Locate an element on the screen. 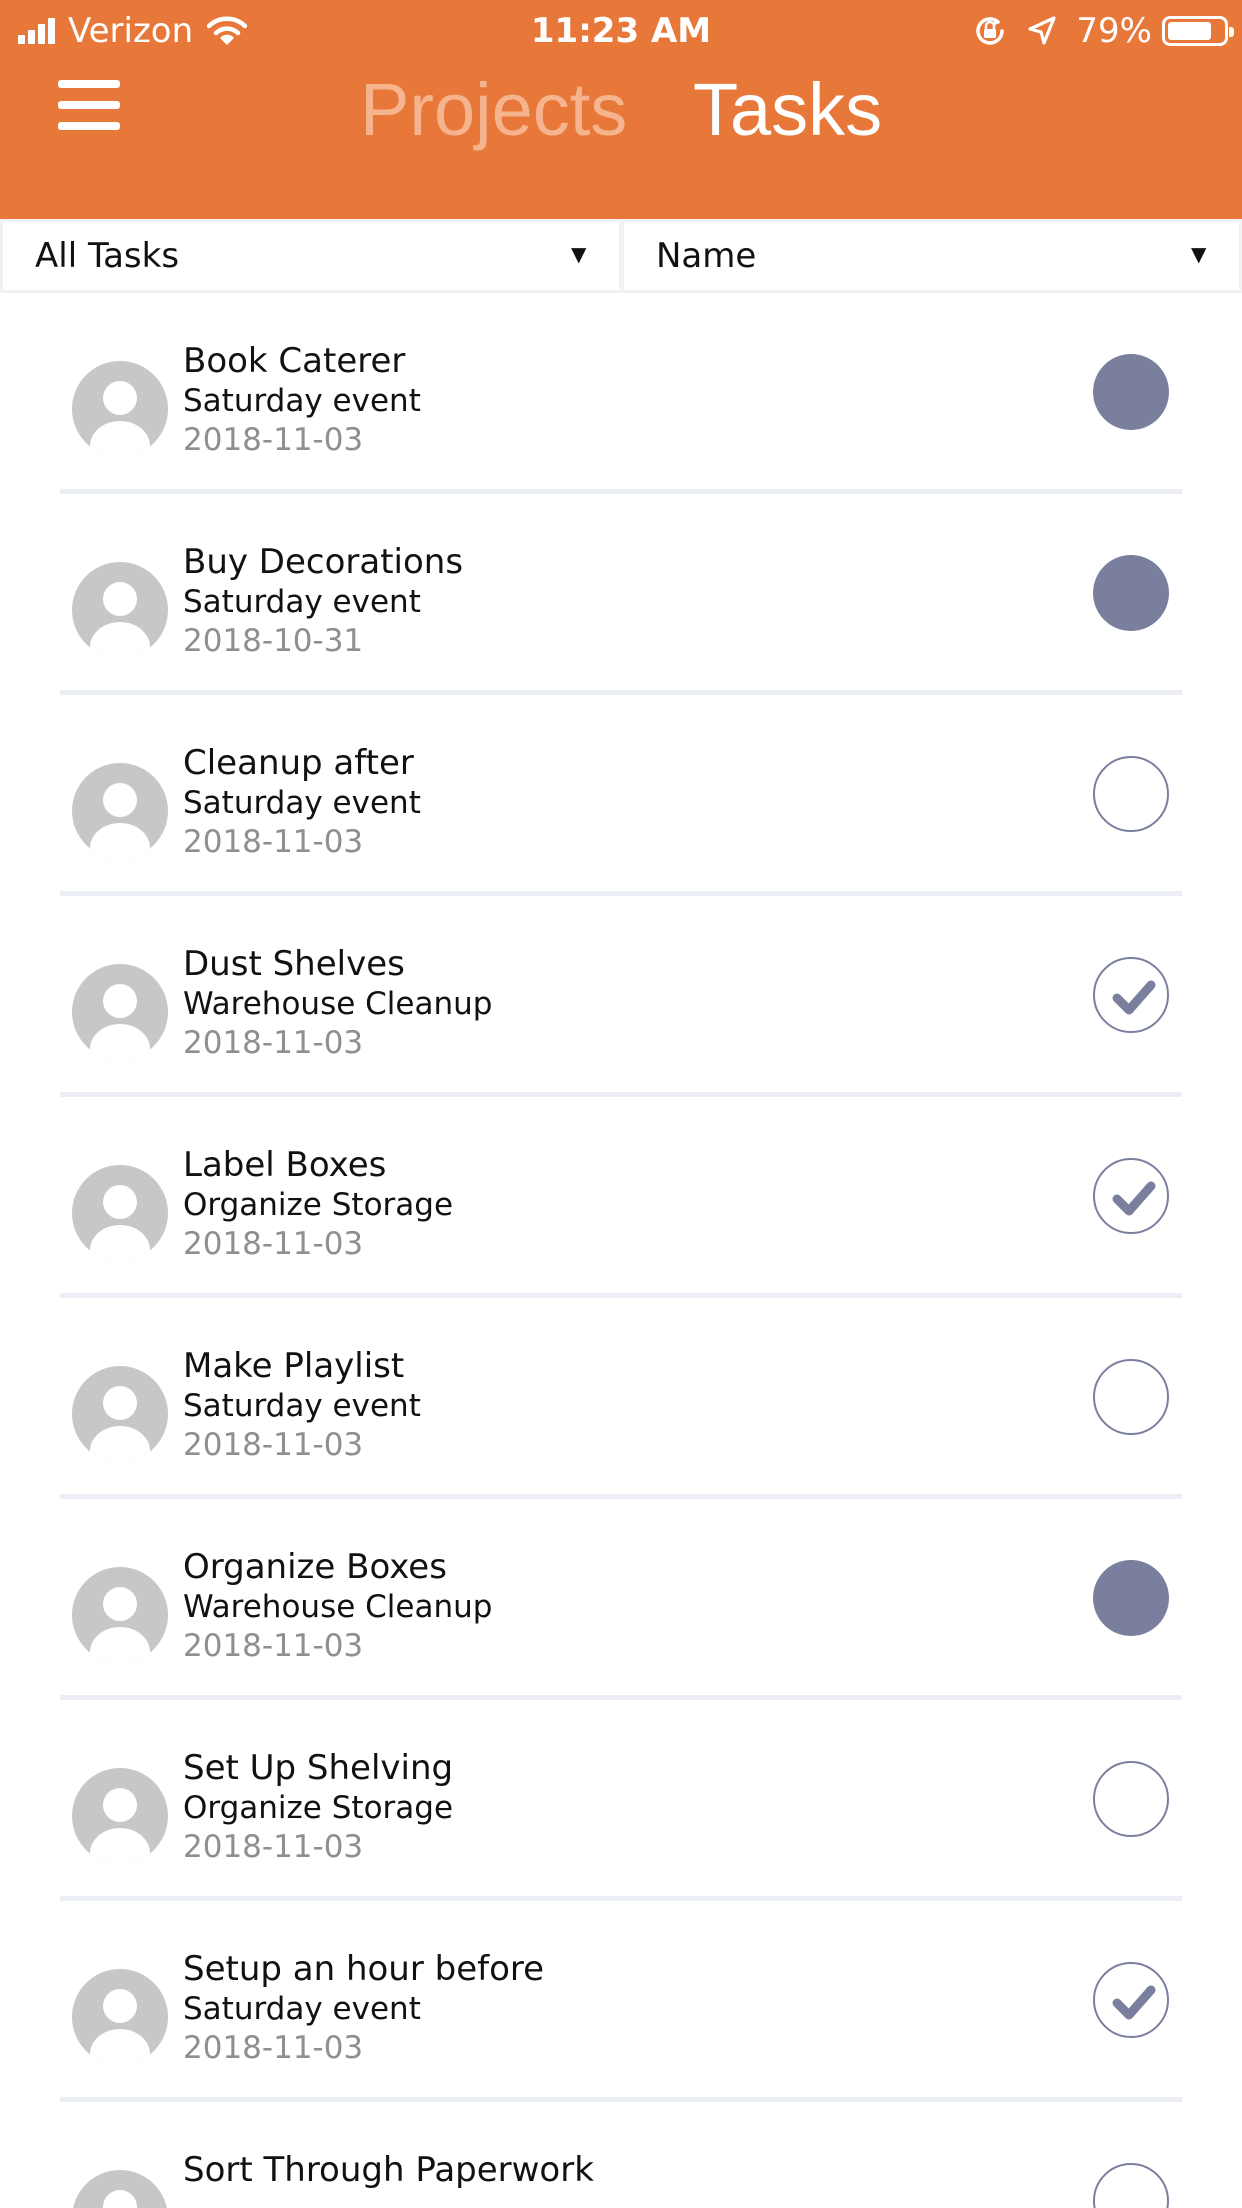  battery-fill is located at coordinates (1189, 31).